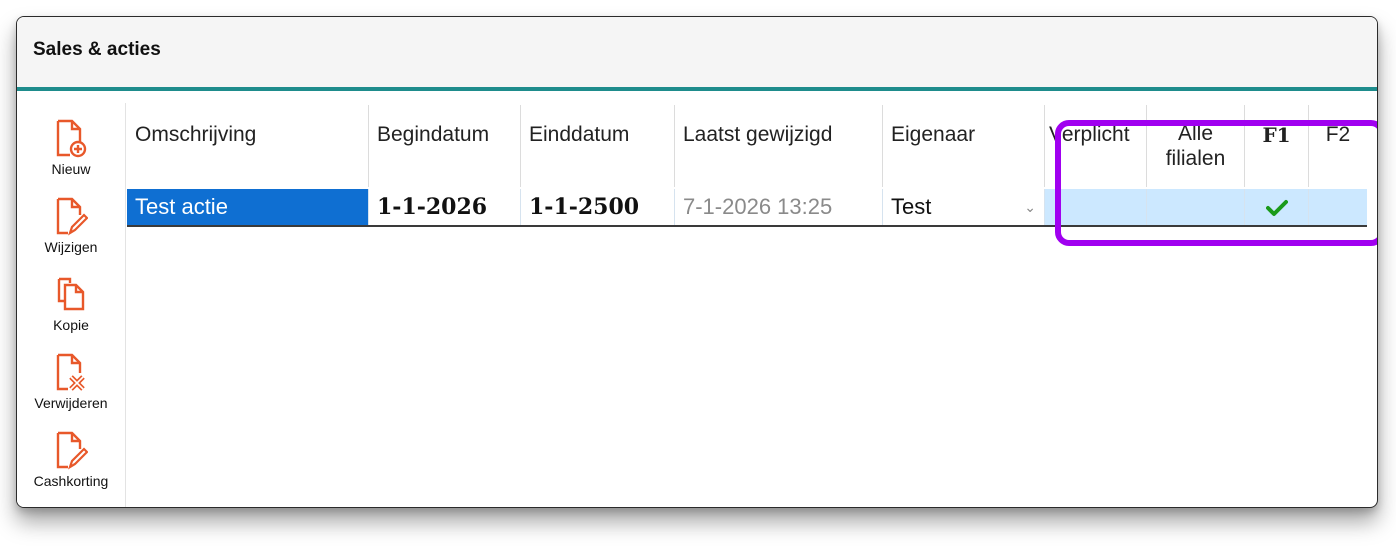 The image size is (1396, 558). I want to click on column-header-omschrijving: Omschrijving, so click(248, 146).